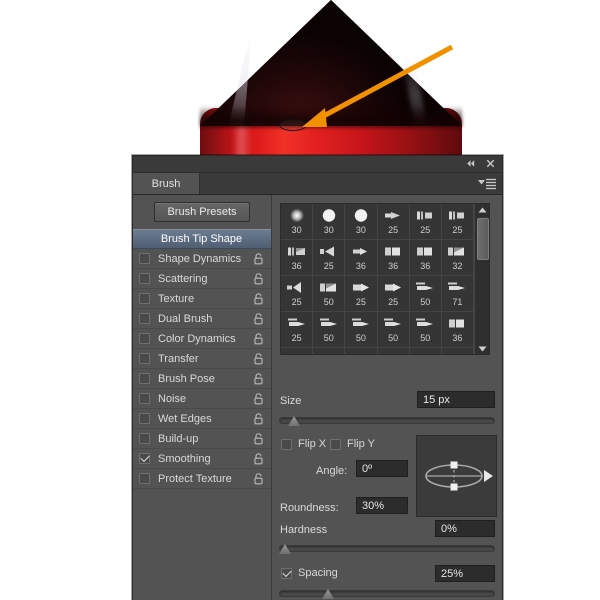  Describe the element at coordinates (457, 258) in the screenshot. I see `brush-tip-cell: 32` at that location.